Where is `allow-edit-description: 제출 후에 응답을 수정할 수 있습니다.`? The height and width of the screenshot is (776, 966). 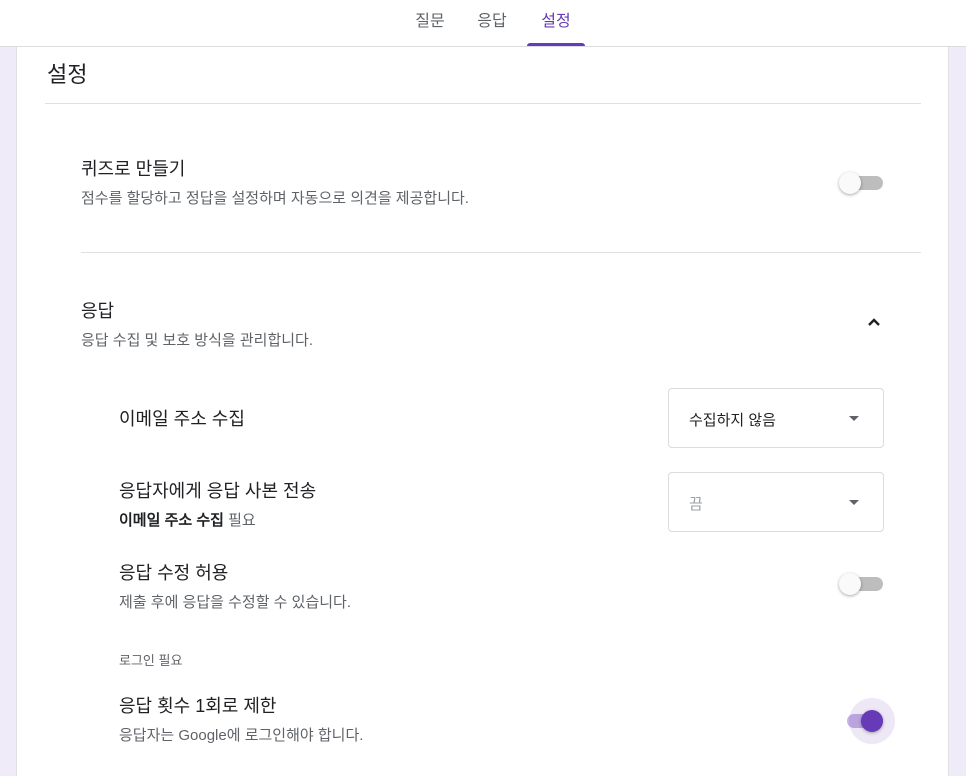 allow-edit-description: 제출 후에 응답을 수정할 수 있습니다. is located at coordinates (235, 602).